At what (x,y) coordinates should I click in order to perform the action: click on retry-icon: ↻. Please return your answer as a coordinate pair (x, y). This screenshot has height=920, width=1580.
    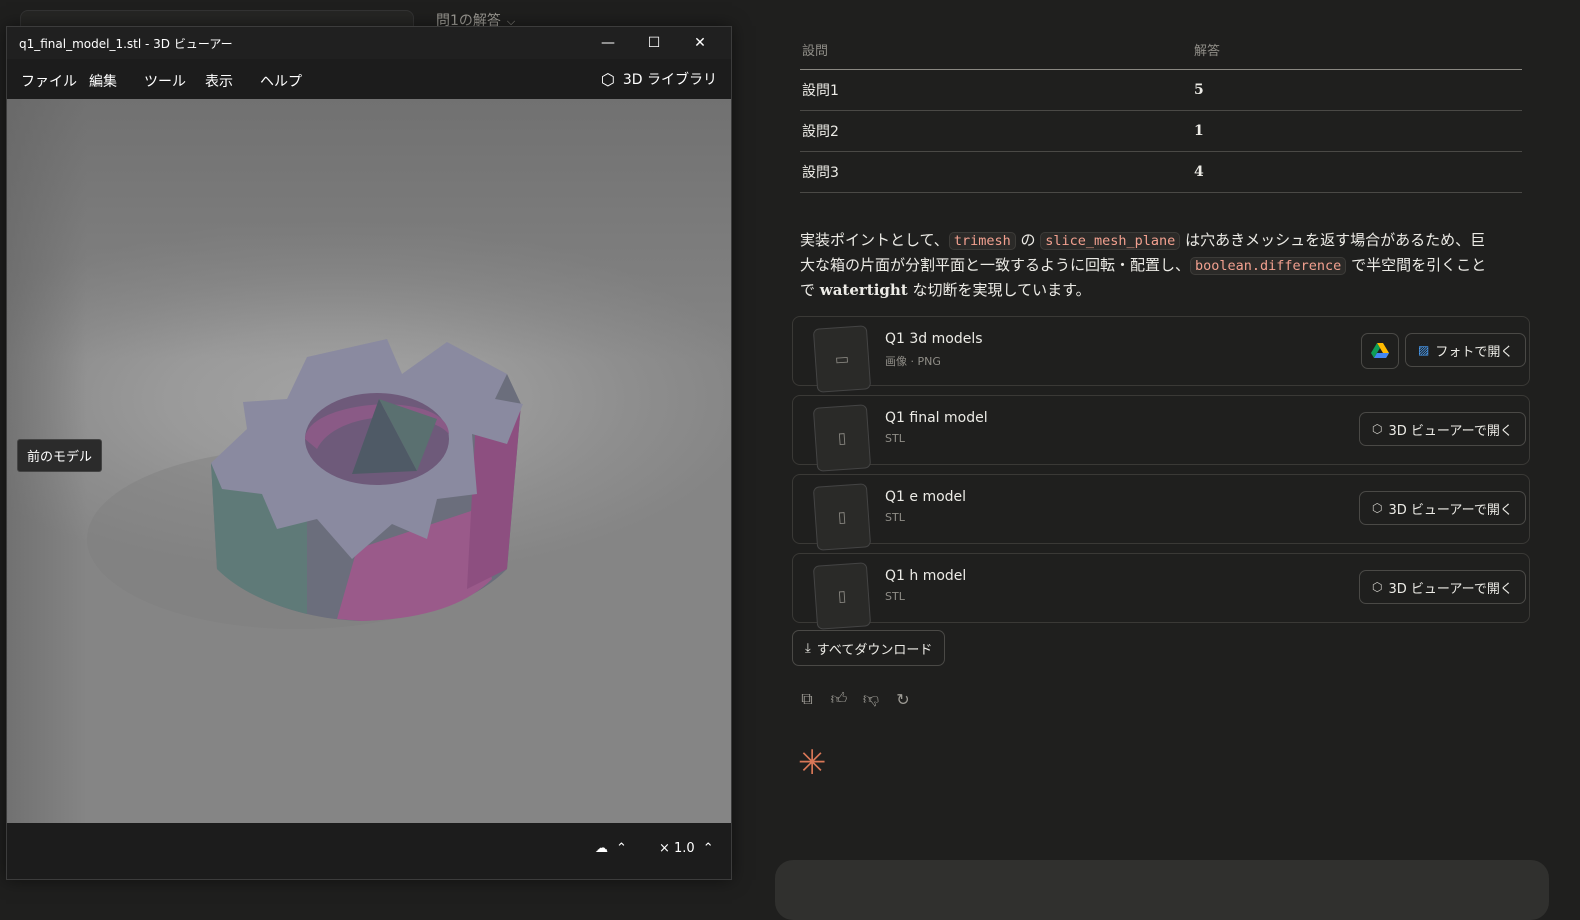
    Looking at the image, I should click on (903, 699).